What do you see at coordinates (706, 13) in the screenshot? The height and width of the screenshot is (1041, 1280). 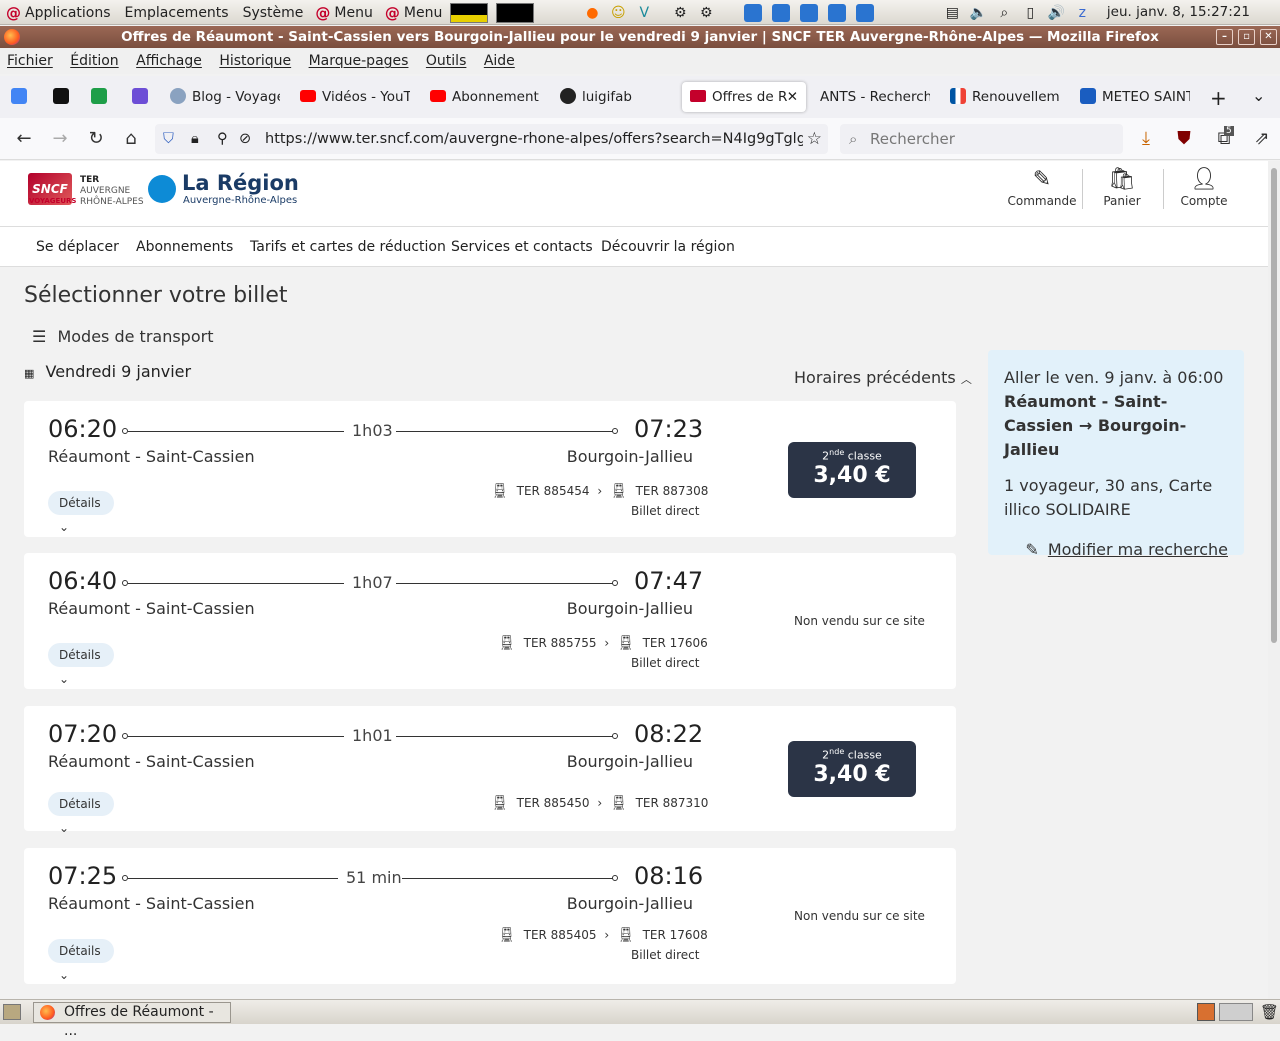 I see `network-icon-2: ⚙` at bounding box center [706, 13].